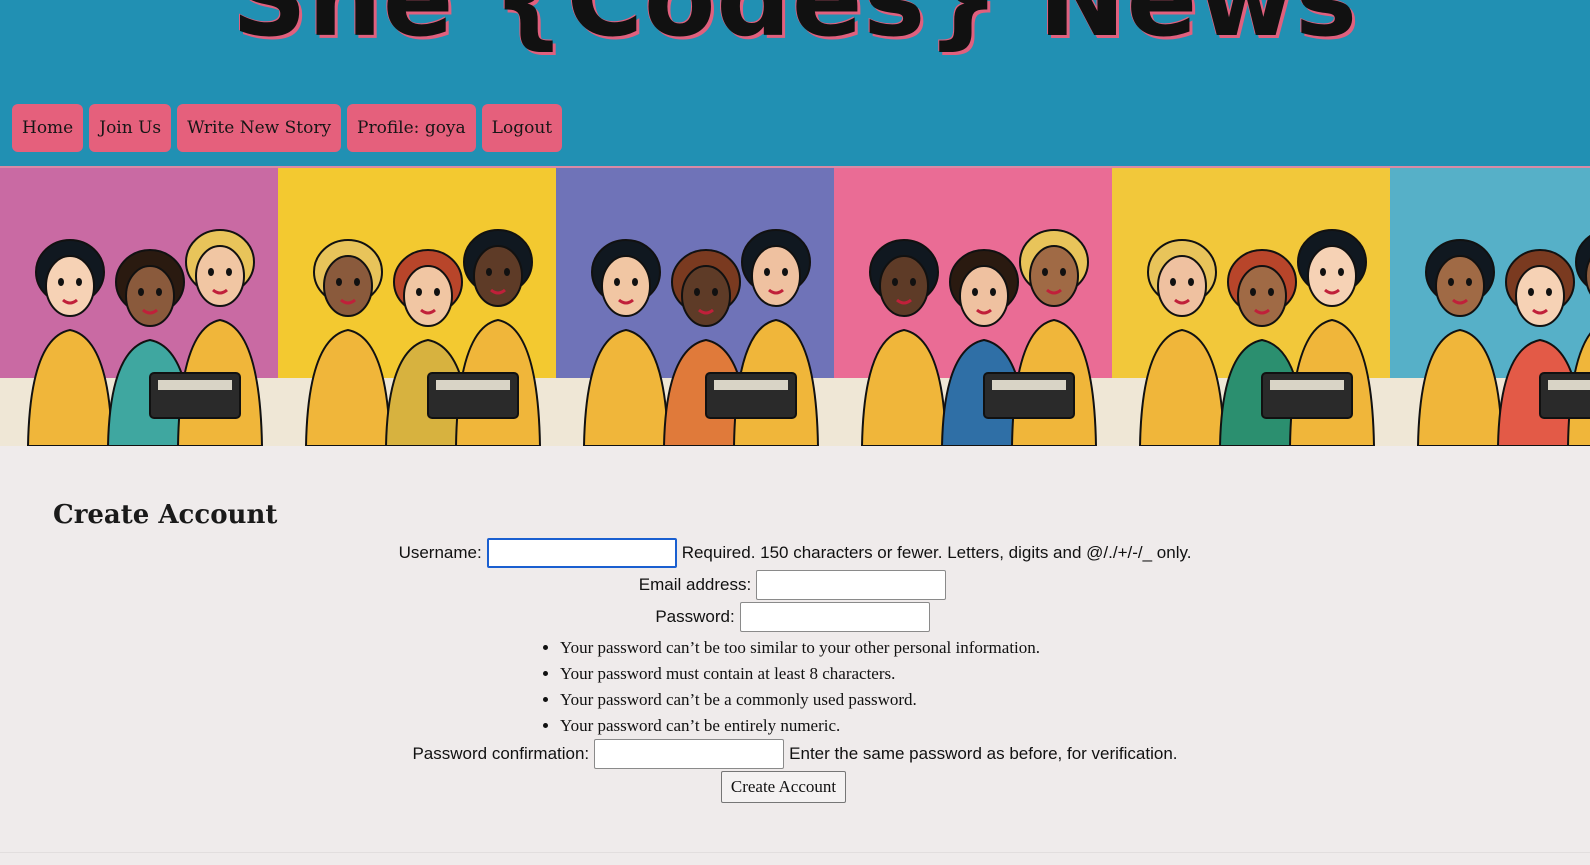 The width and height of the screenshot is (1590, 865). What do you see at coordinates (783, 787) in the screenshot?
I see `create-account-button: Create Account` at bounding box center [783, 787].